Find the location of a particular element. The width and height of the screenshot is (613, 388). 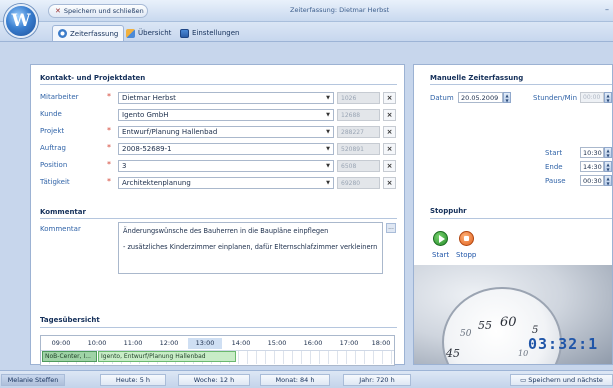

clock-icon is located at coordinates (62, 33).